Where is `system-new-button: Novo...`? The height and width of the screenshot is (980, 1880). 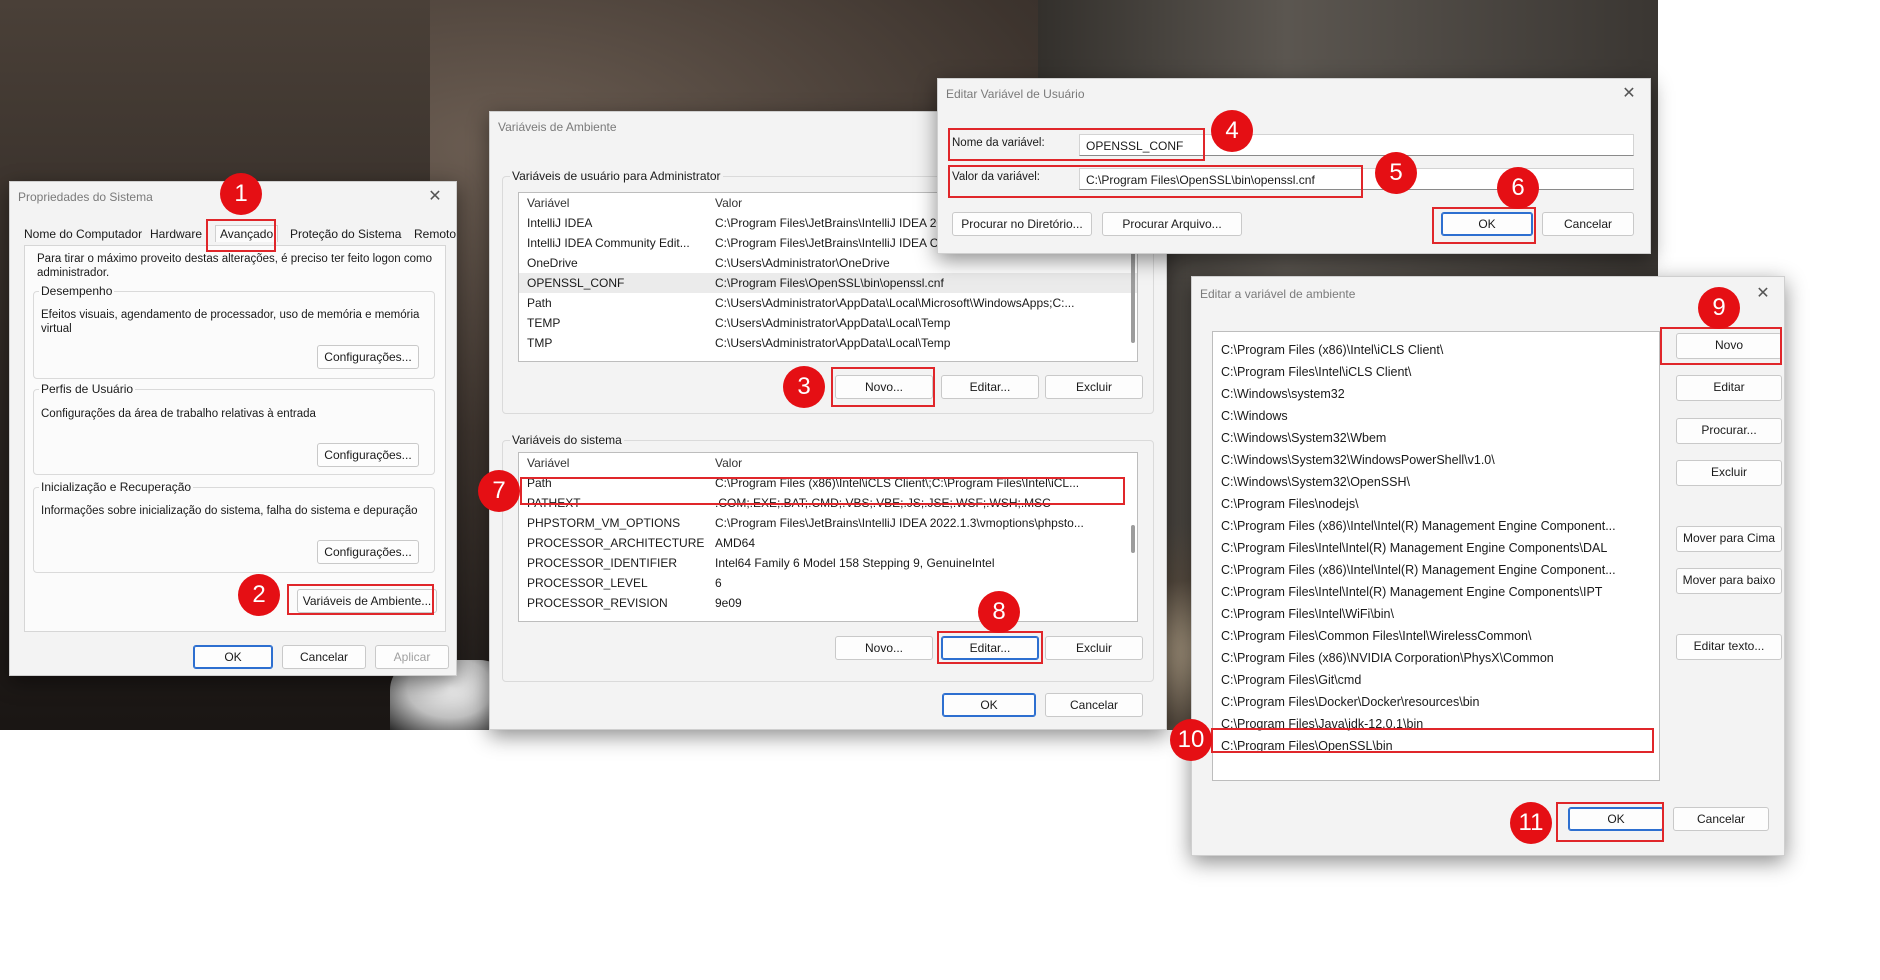
system-new-button: Novo... is located at coordinates (884, 648).